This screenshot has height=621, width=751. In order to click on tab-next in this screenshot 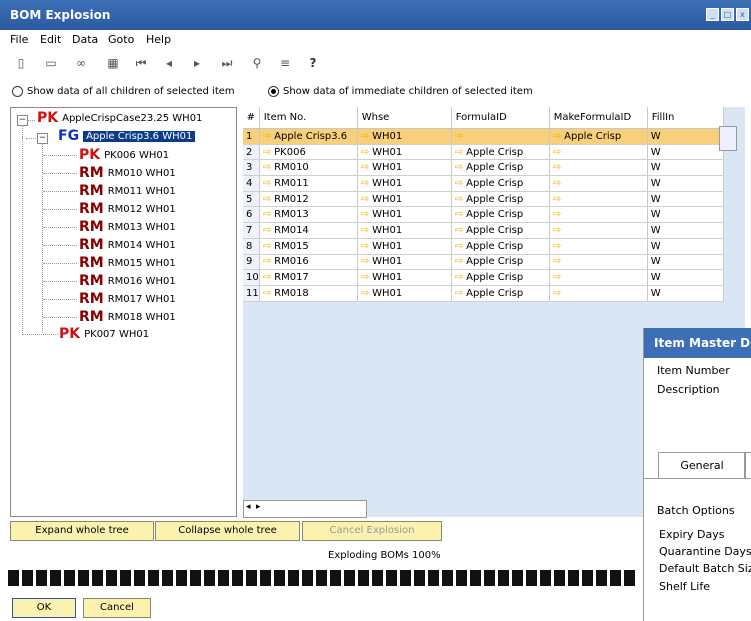, I will do `click(747, 465)`.